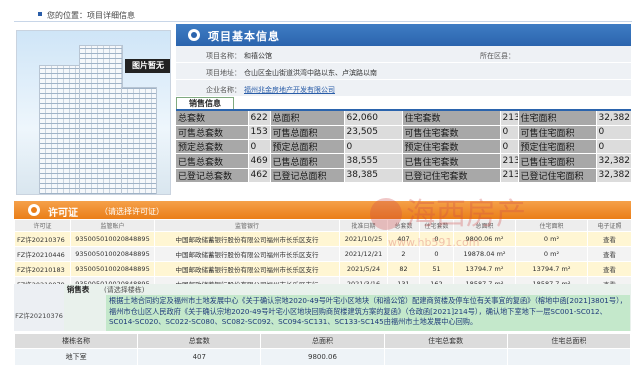 The image size is (640, 369). I want to click on building-name: 地下室, so click(76, 357).